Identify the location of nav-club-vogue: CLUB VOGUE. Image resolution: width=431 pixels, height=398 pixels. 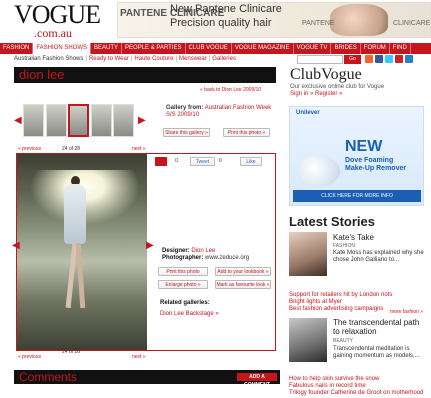
(209, 48).